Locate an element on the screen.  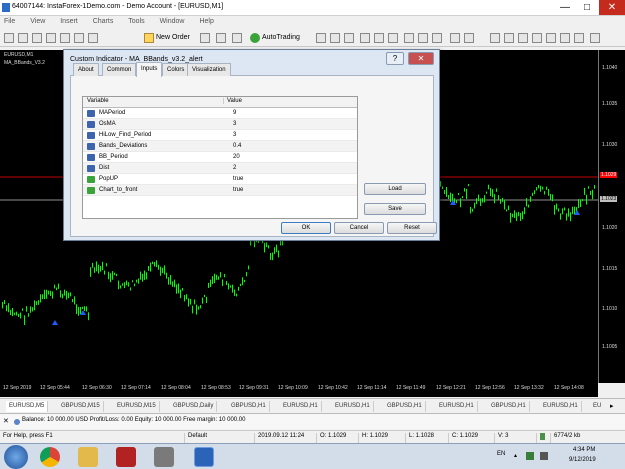
bar-chart-icon is located at coordinates (321, 38).